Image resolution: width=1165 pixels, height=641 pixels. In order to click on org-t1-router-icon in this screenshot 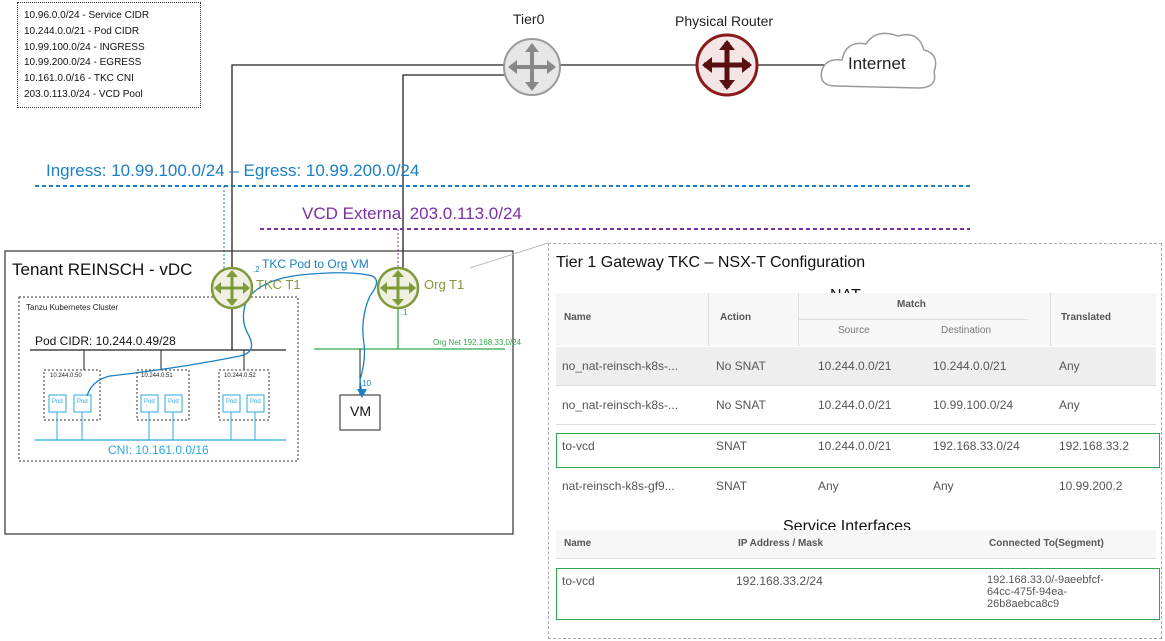, I will do `click(398, 288)`.